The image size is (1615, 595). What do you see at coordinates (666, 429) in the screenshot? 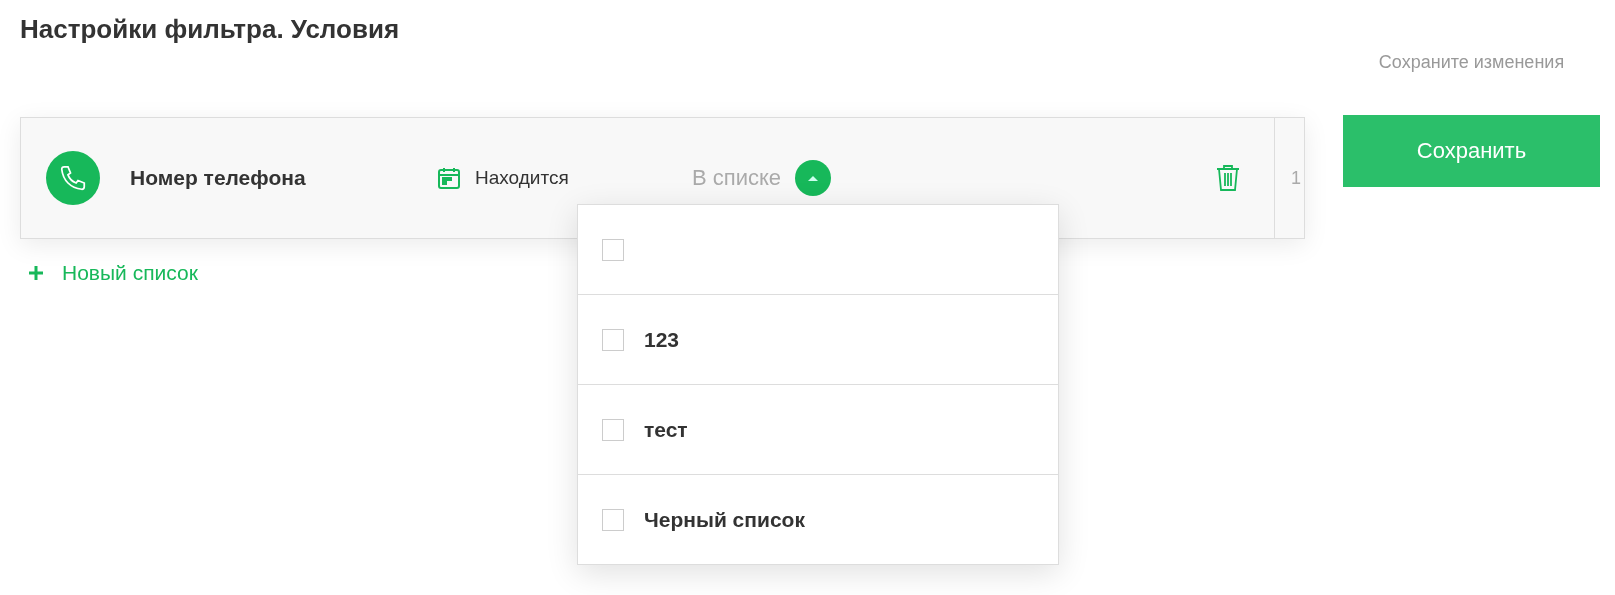
I see `option-label: тест` at bounding box center [666, 429].